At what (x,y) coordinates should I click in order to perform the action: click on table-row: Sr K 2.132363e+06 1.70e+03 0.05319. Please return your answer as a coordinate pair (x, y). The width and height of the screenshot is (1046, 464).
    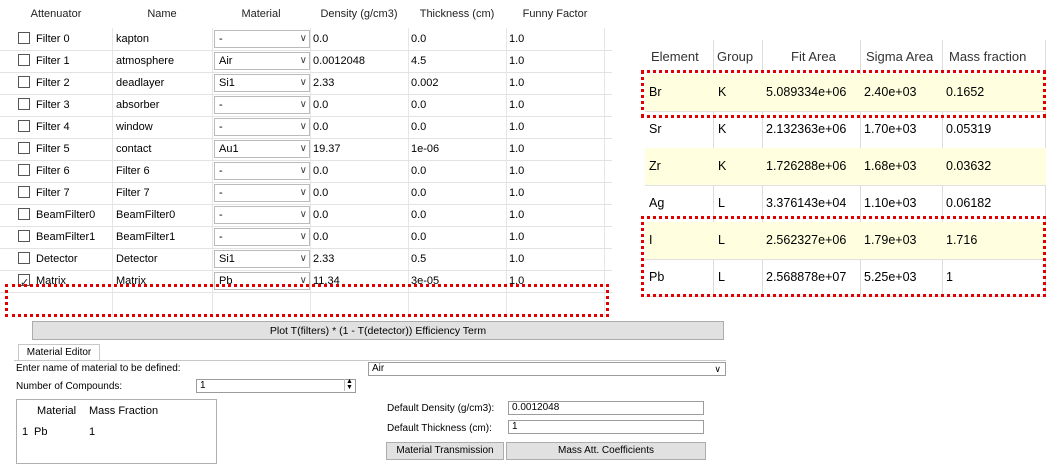
    Looking at the image, I should click on (845, 130).